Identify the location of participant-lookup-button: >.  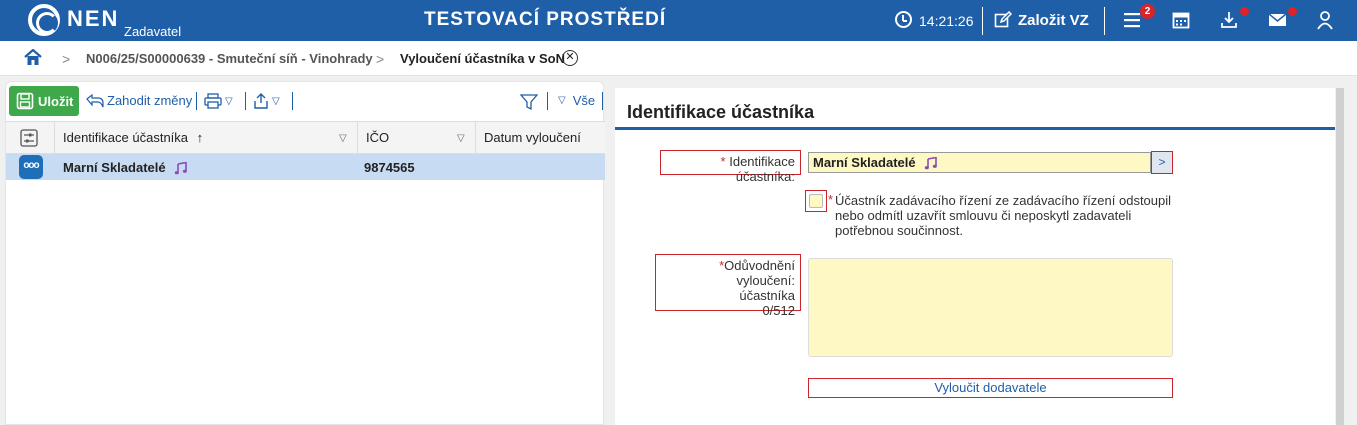
(1162, 162).